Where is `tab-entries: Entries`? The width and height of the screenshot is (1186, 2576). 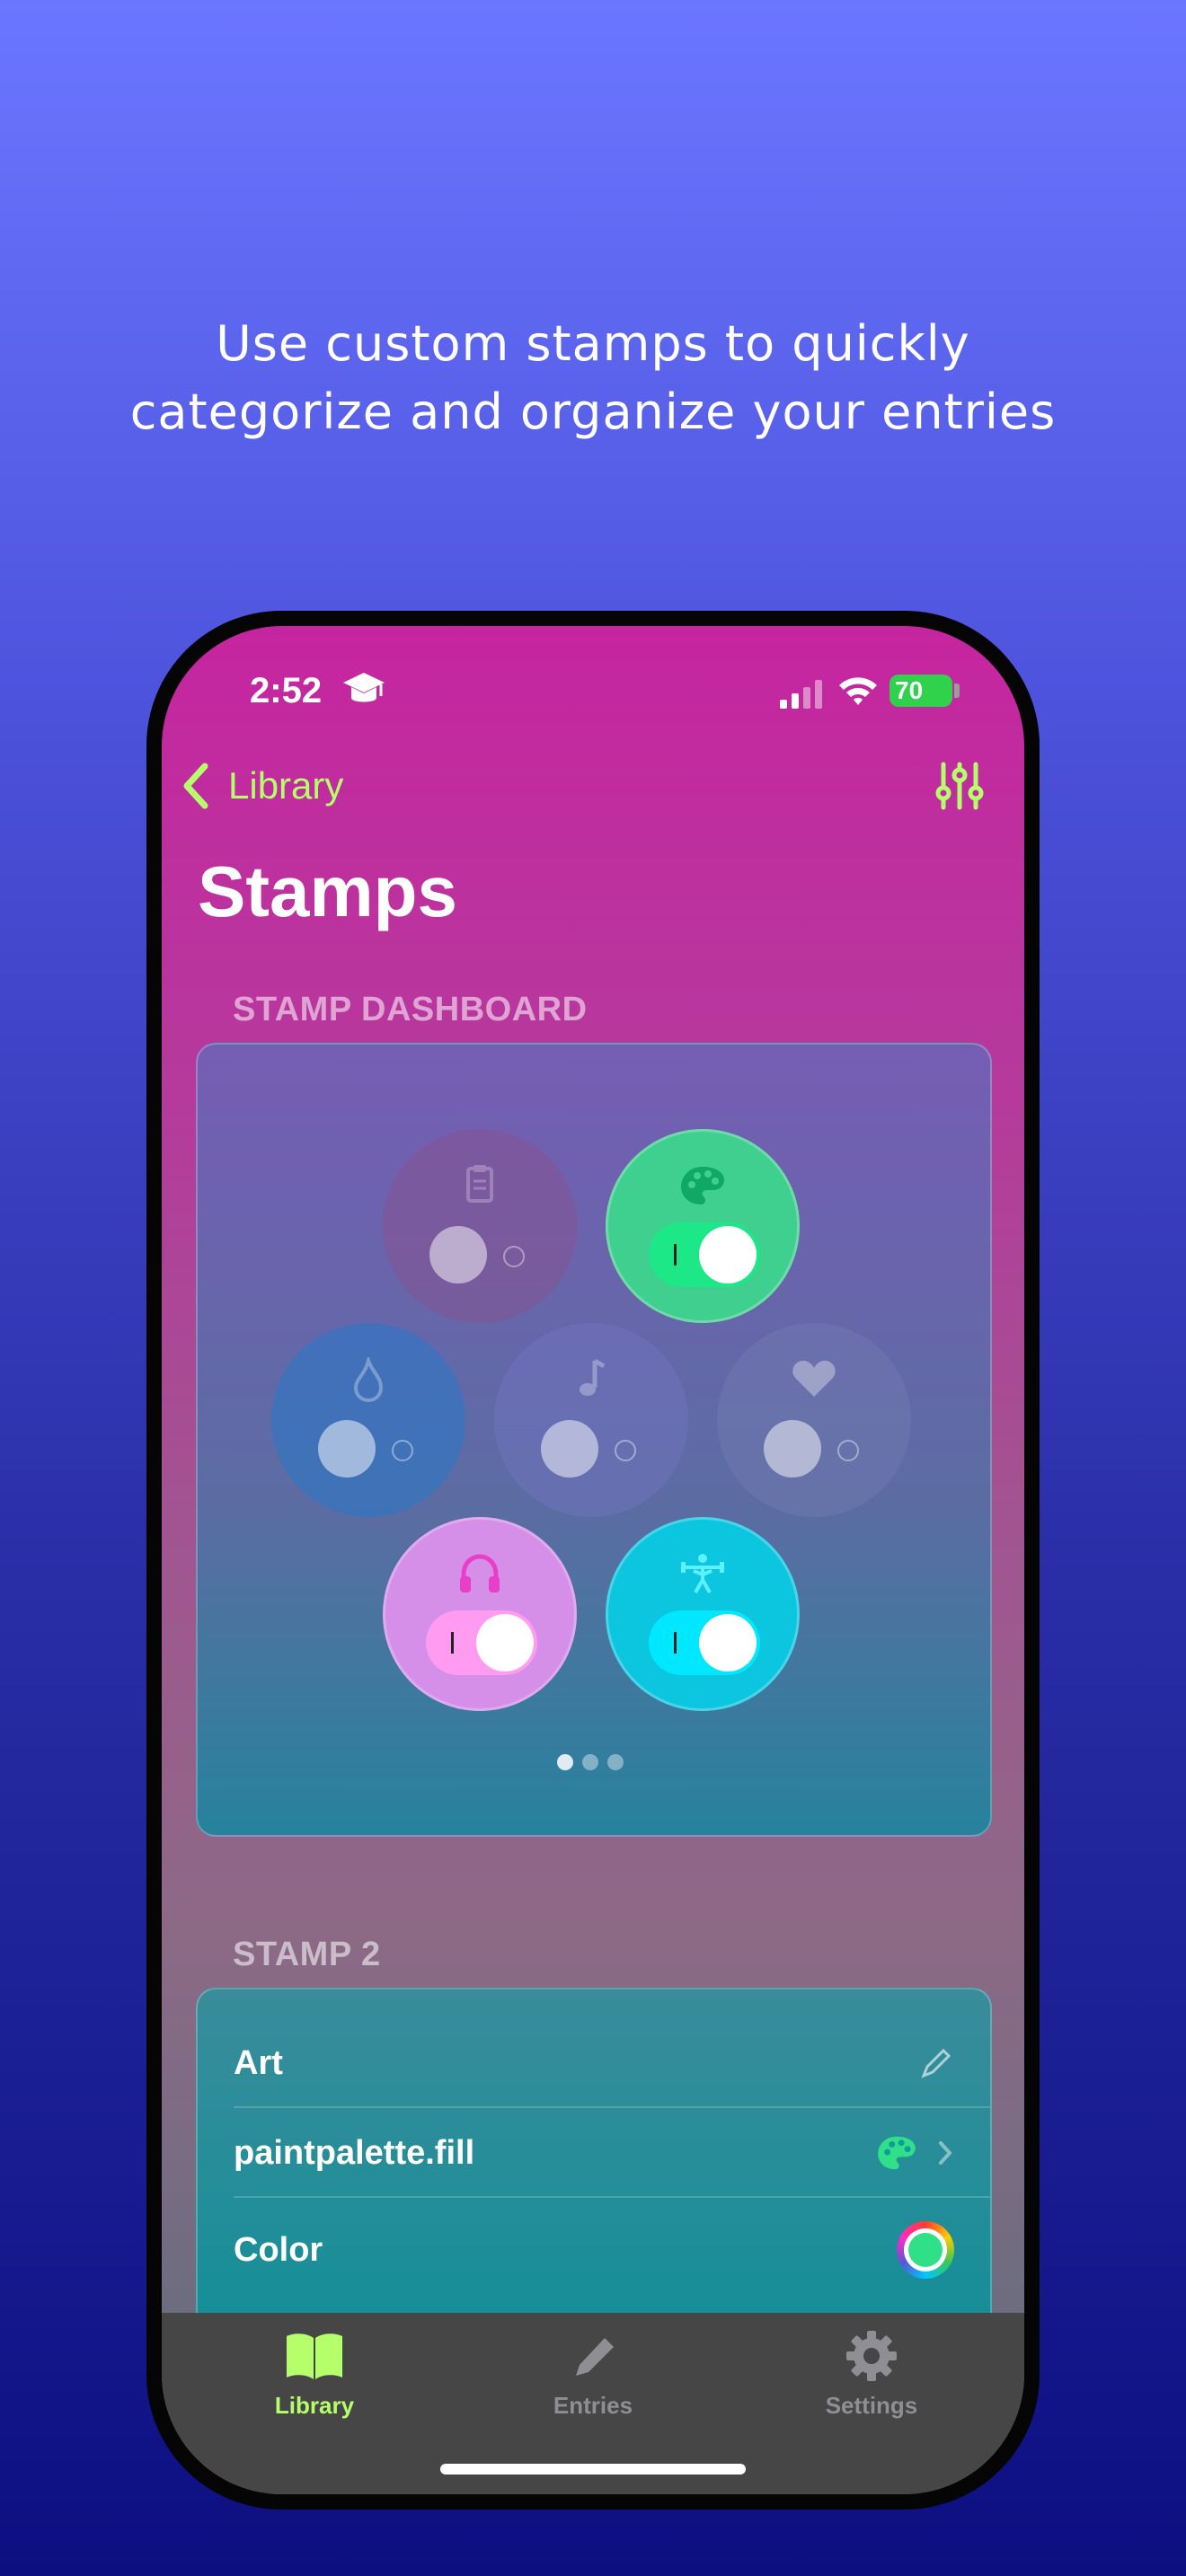
tab-entries: Entries is located at coordinates (593, 2374).